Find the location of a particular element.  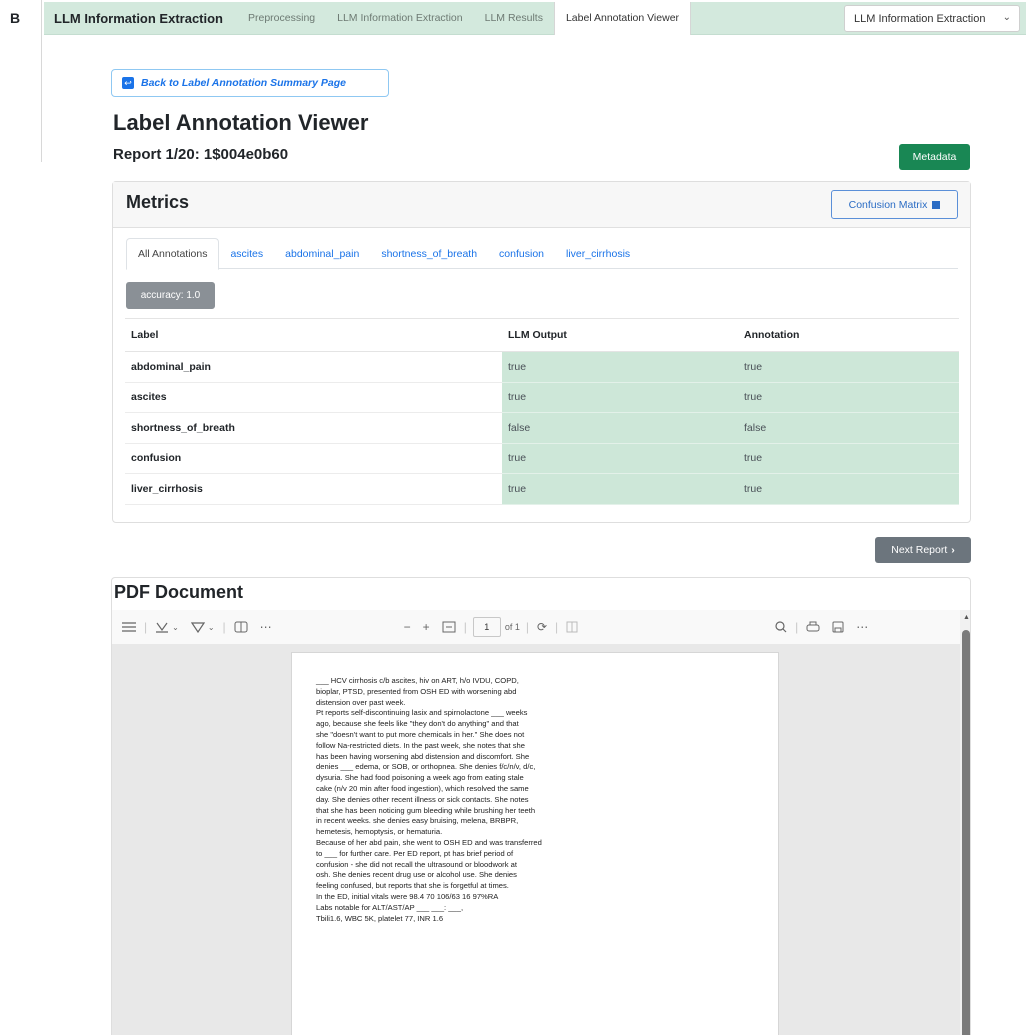

mode-select: LLM Information Extraction ⌄ is located at coordinates (932, 18).